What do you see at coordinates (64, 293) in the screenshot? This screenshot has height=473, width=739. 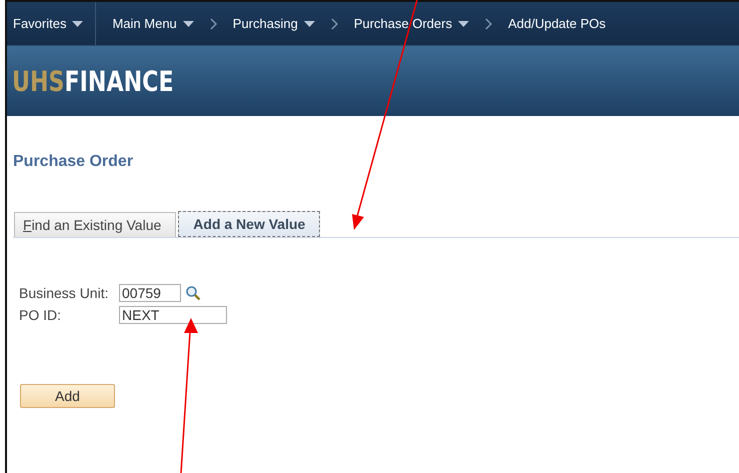 I see `field-label: Business Unit:` at bounding box center [64, 293].